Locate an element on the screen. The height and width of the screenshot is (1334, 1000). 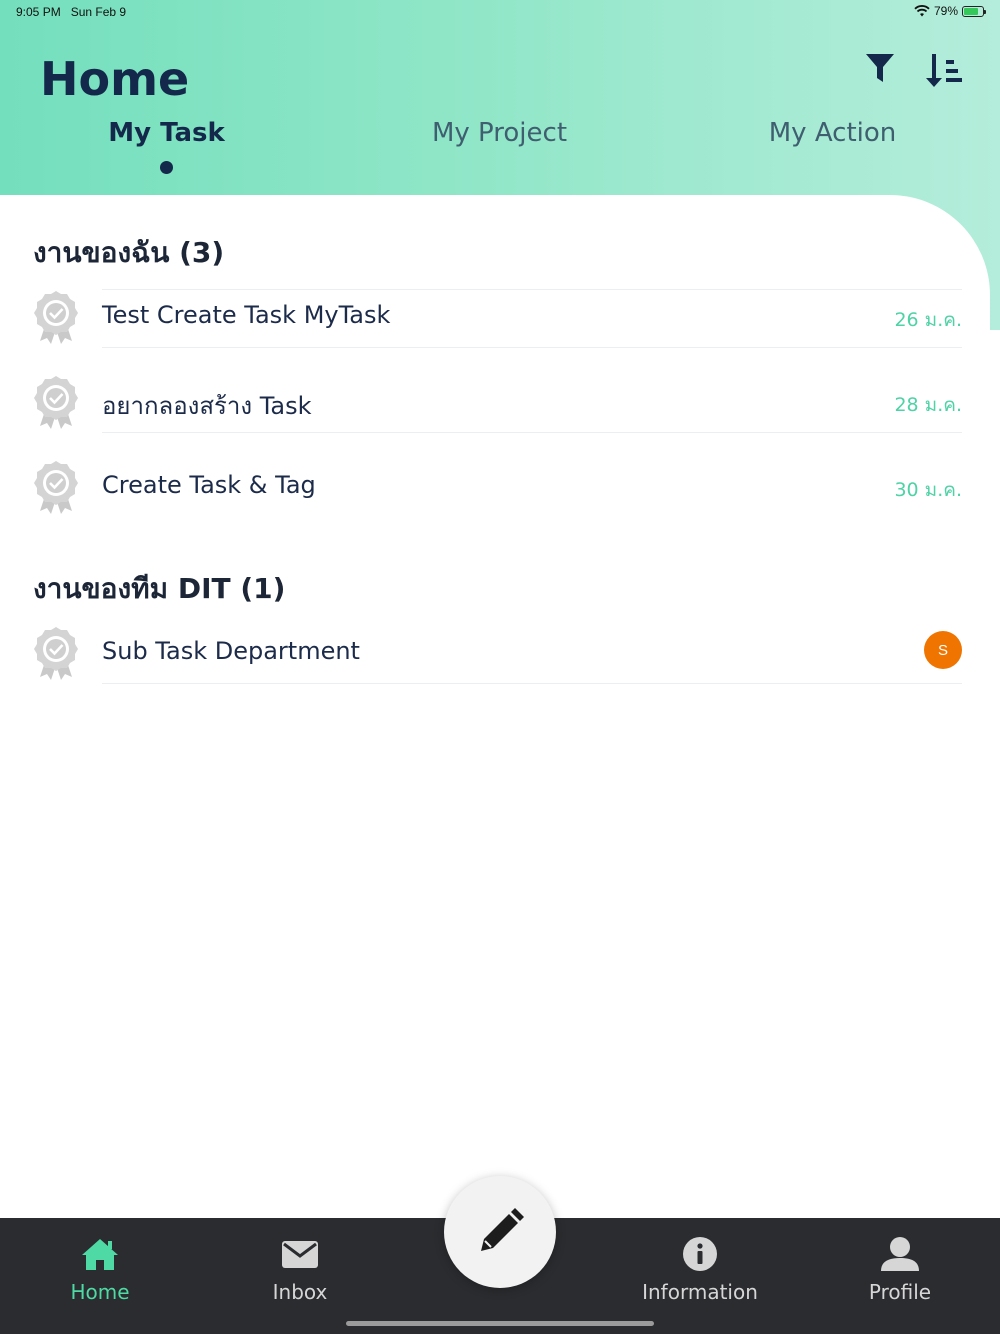
assignee-avatar: S is located at coordinates (943, 650).